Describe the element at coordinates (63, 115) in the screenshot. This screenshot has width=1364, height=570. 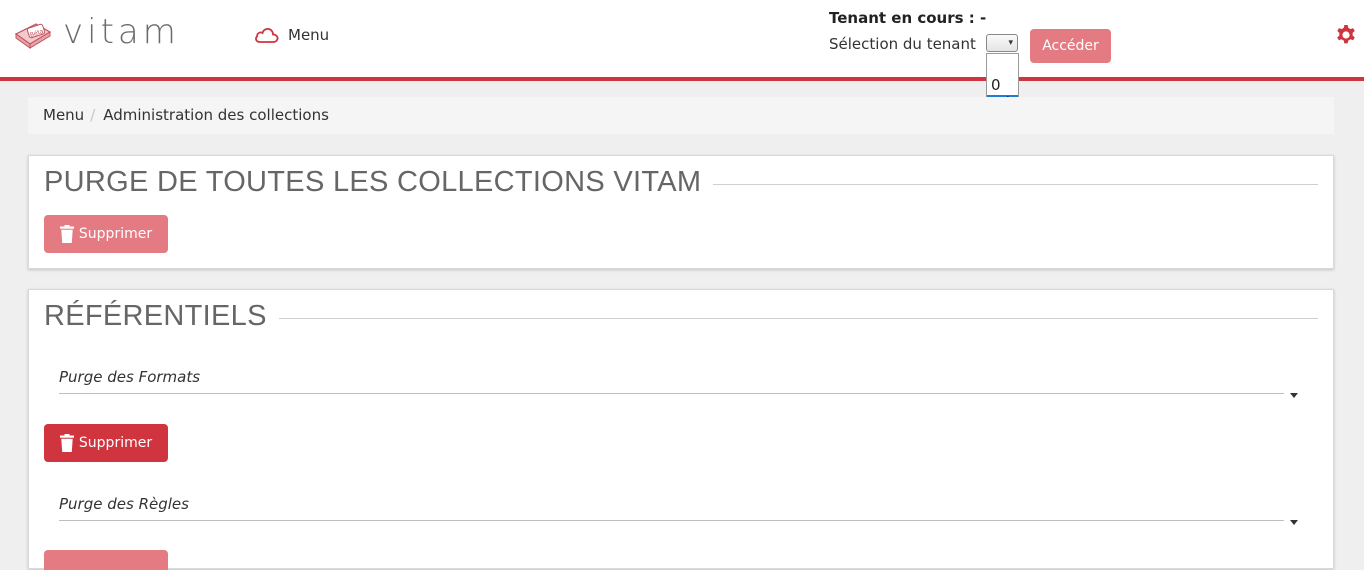
I see `breadcrumb-item-menu: Menu` at that location.